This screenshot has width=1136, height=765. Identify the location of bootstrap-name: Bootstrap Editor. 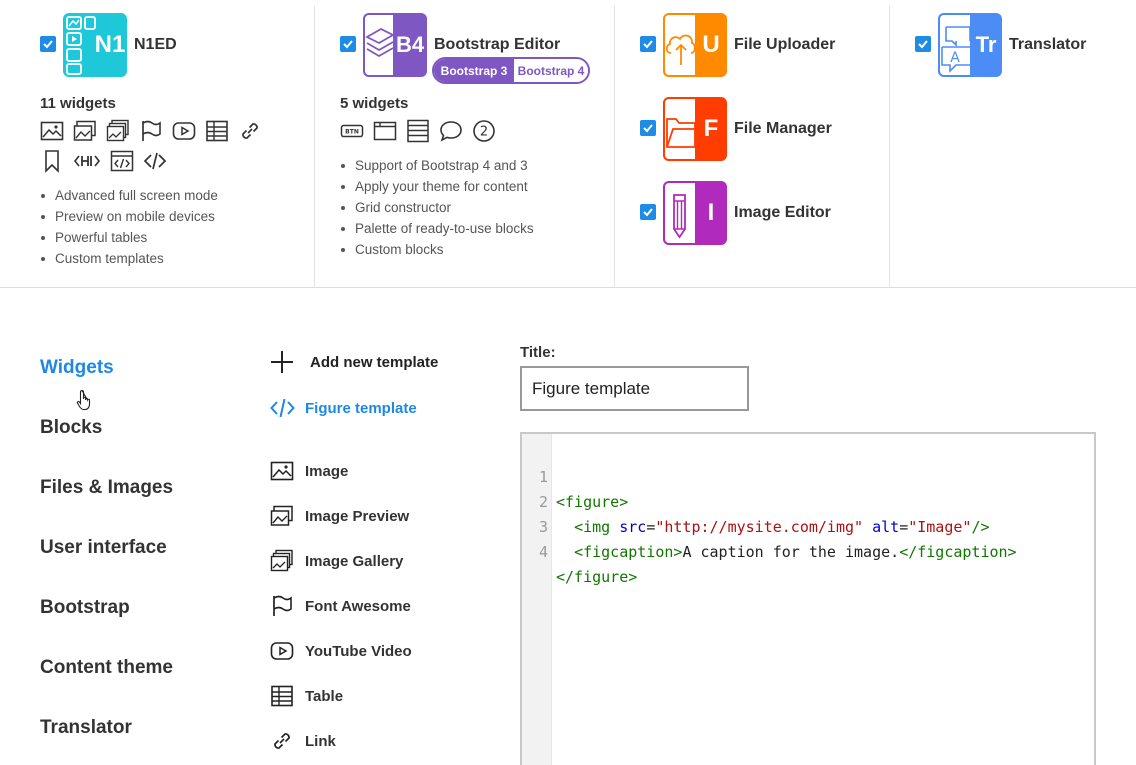
(497, 44).